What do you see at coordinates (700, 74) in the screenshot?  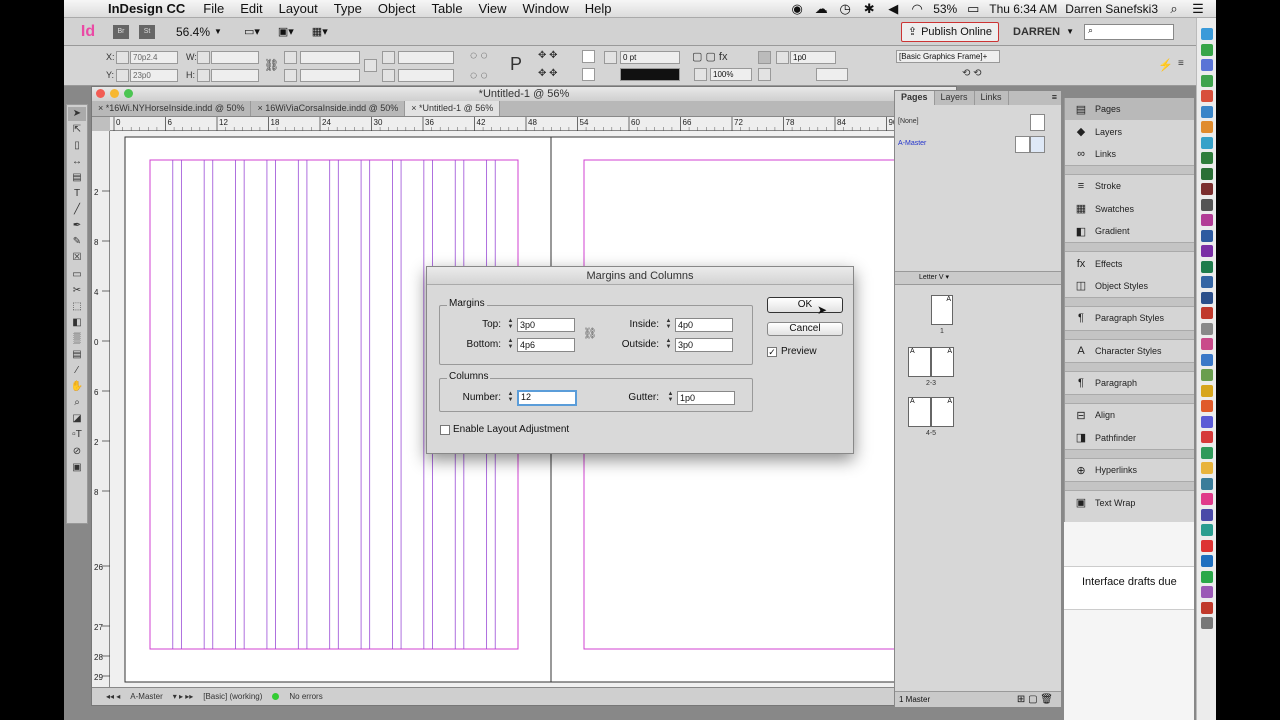 I see `opacity-icon` at bounding box center [700, 74].